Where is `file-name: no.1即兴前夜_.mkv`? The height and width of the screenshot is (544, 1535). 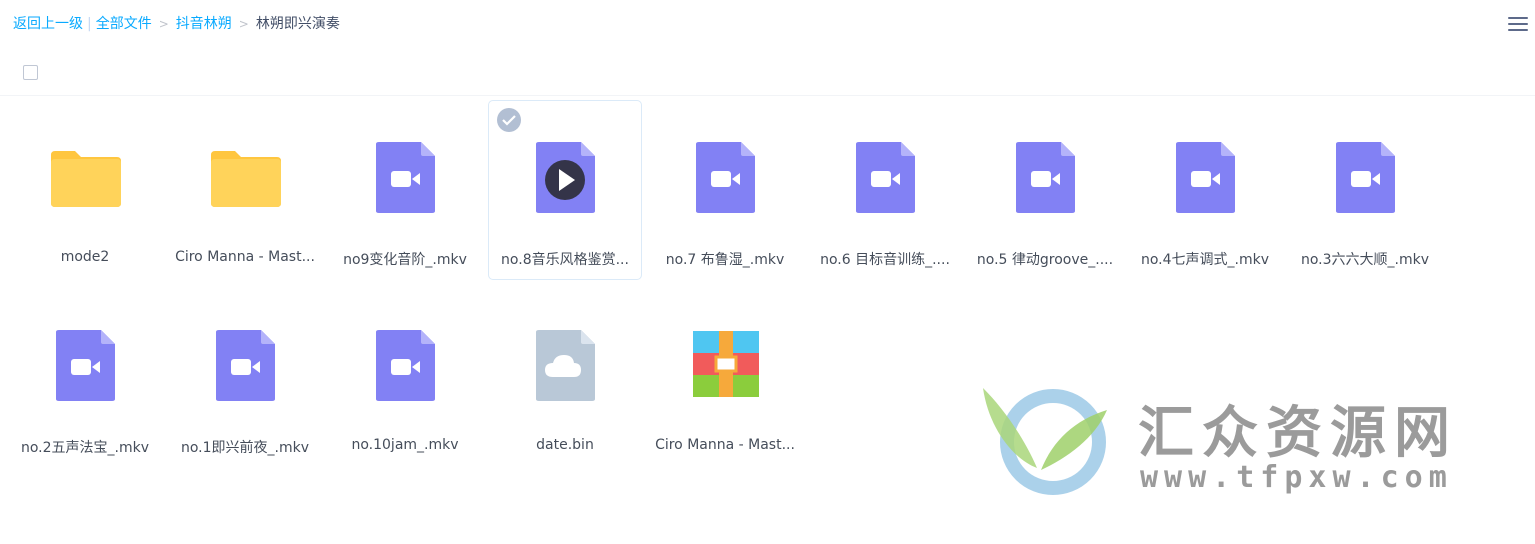 file-name: no.1即兴前夜_.mkv is located at coordinates (245, 448).